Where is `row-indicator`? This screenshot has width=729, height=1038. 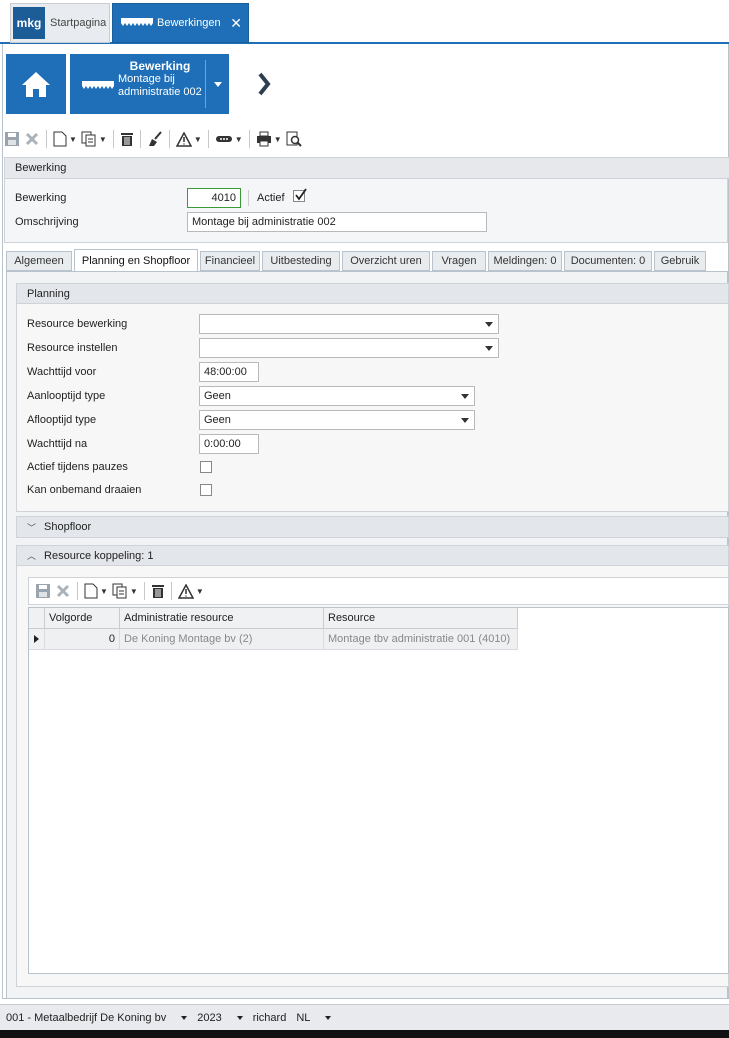 row-indicator is located at coordinates (37, 639).